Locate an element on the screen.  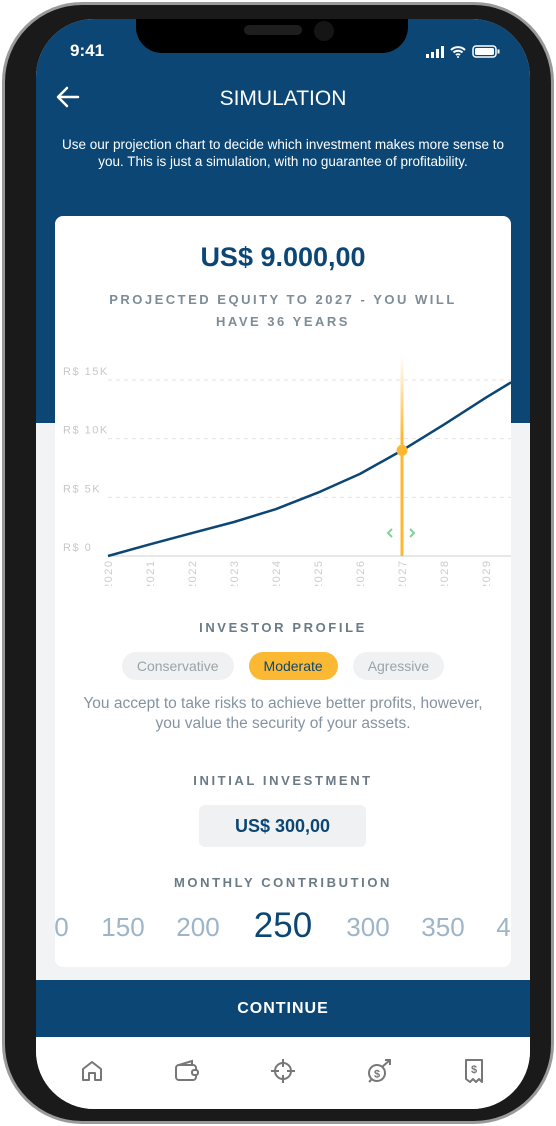
contribution-option-selected: 250 is located at coordinates (283, 926).